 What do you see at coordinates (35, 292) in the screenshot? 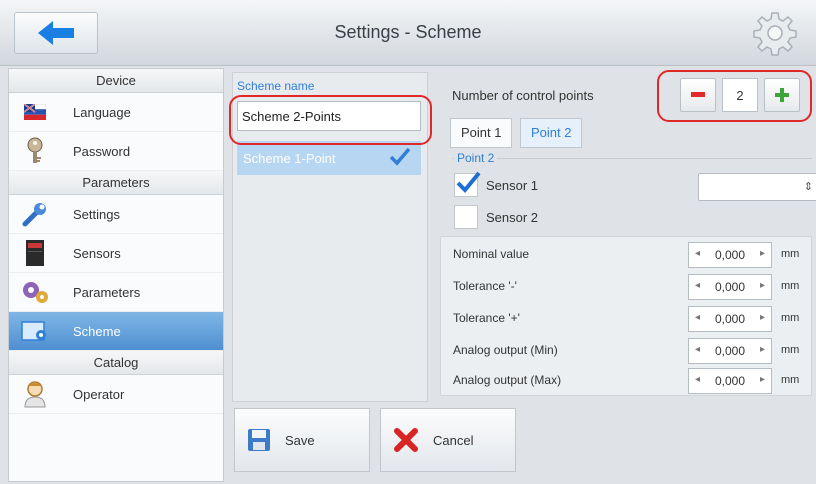
I see `gears-icon` at bounding box center [35, 292].